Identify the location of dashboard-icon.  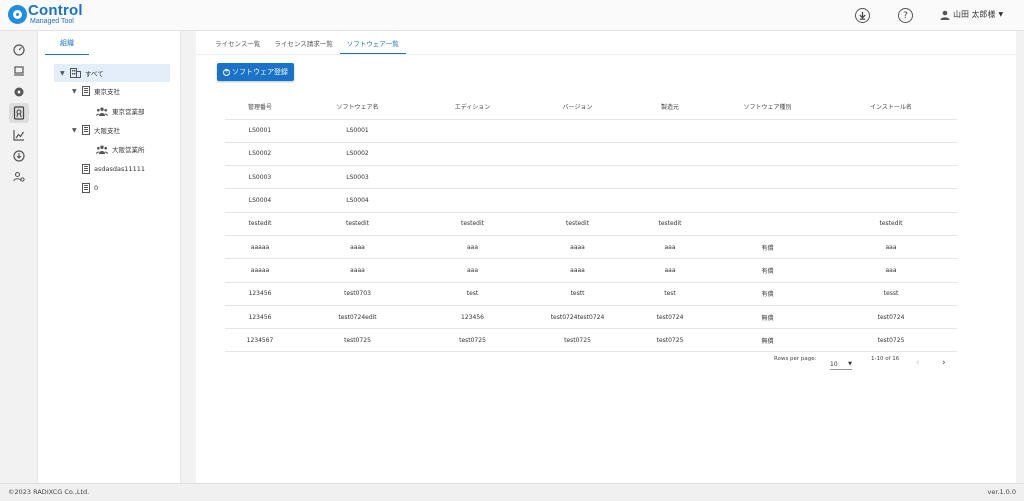
(19, 50).